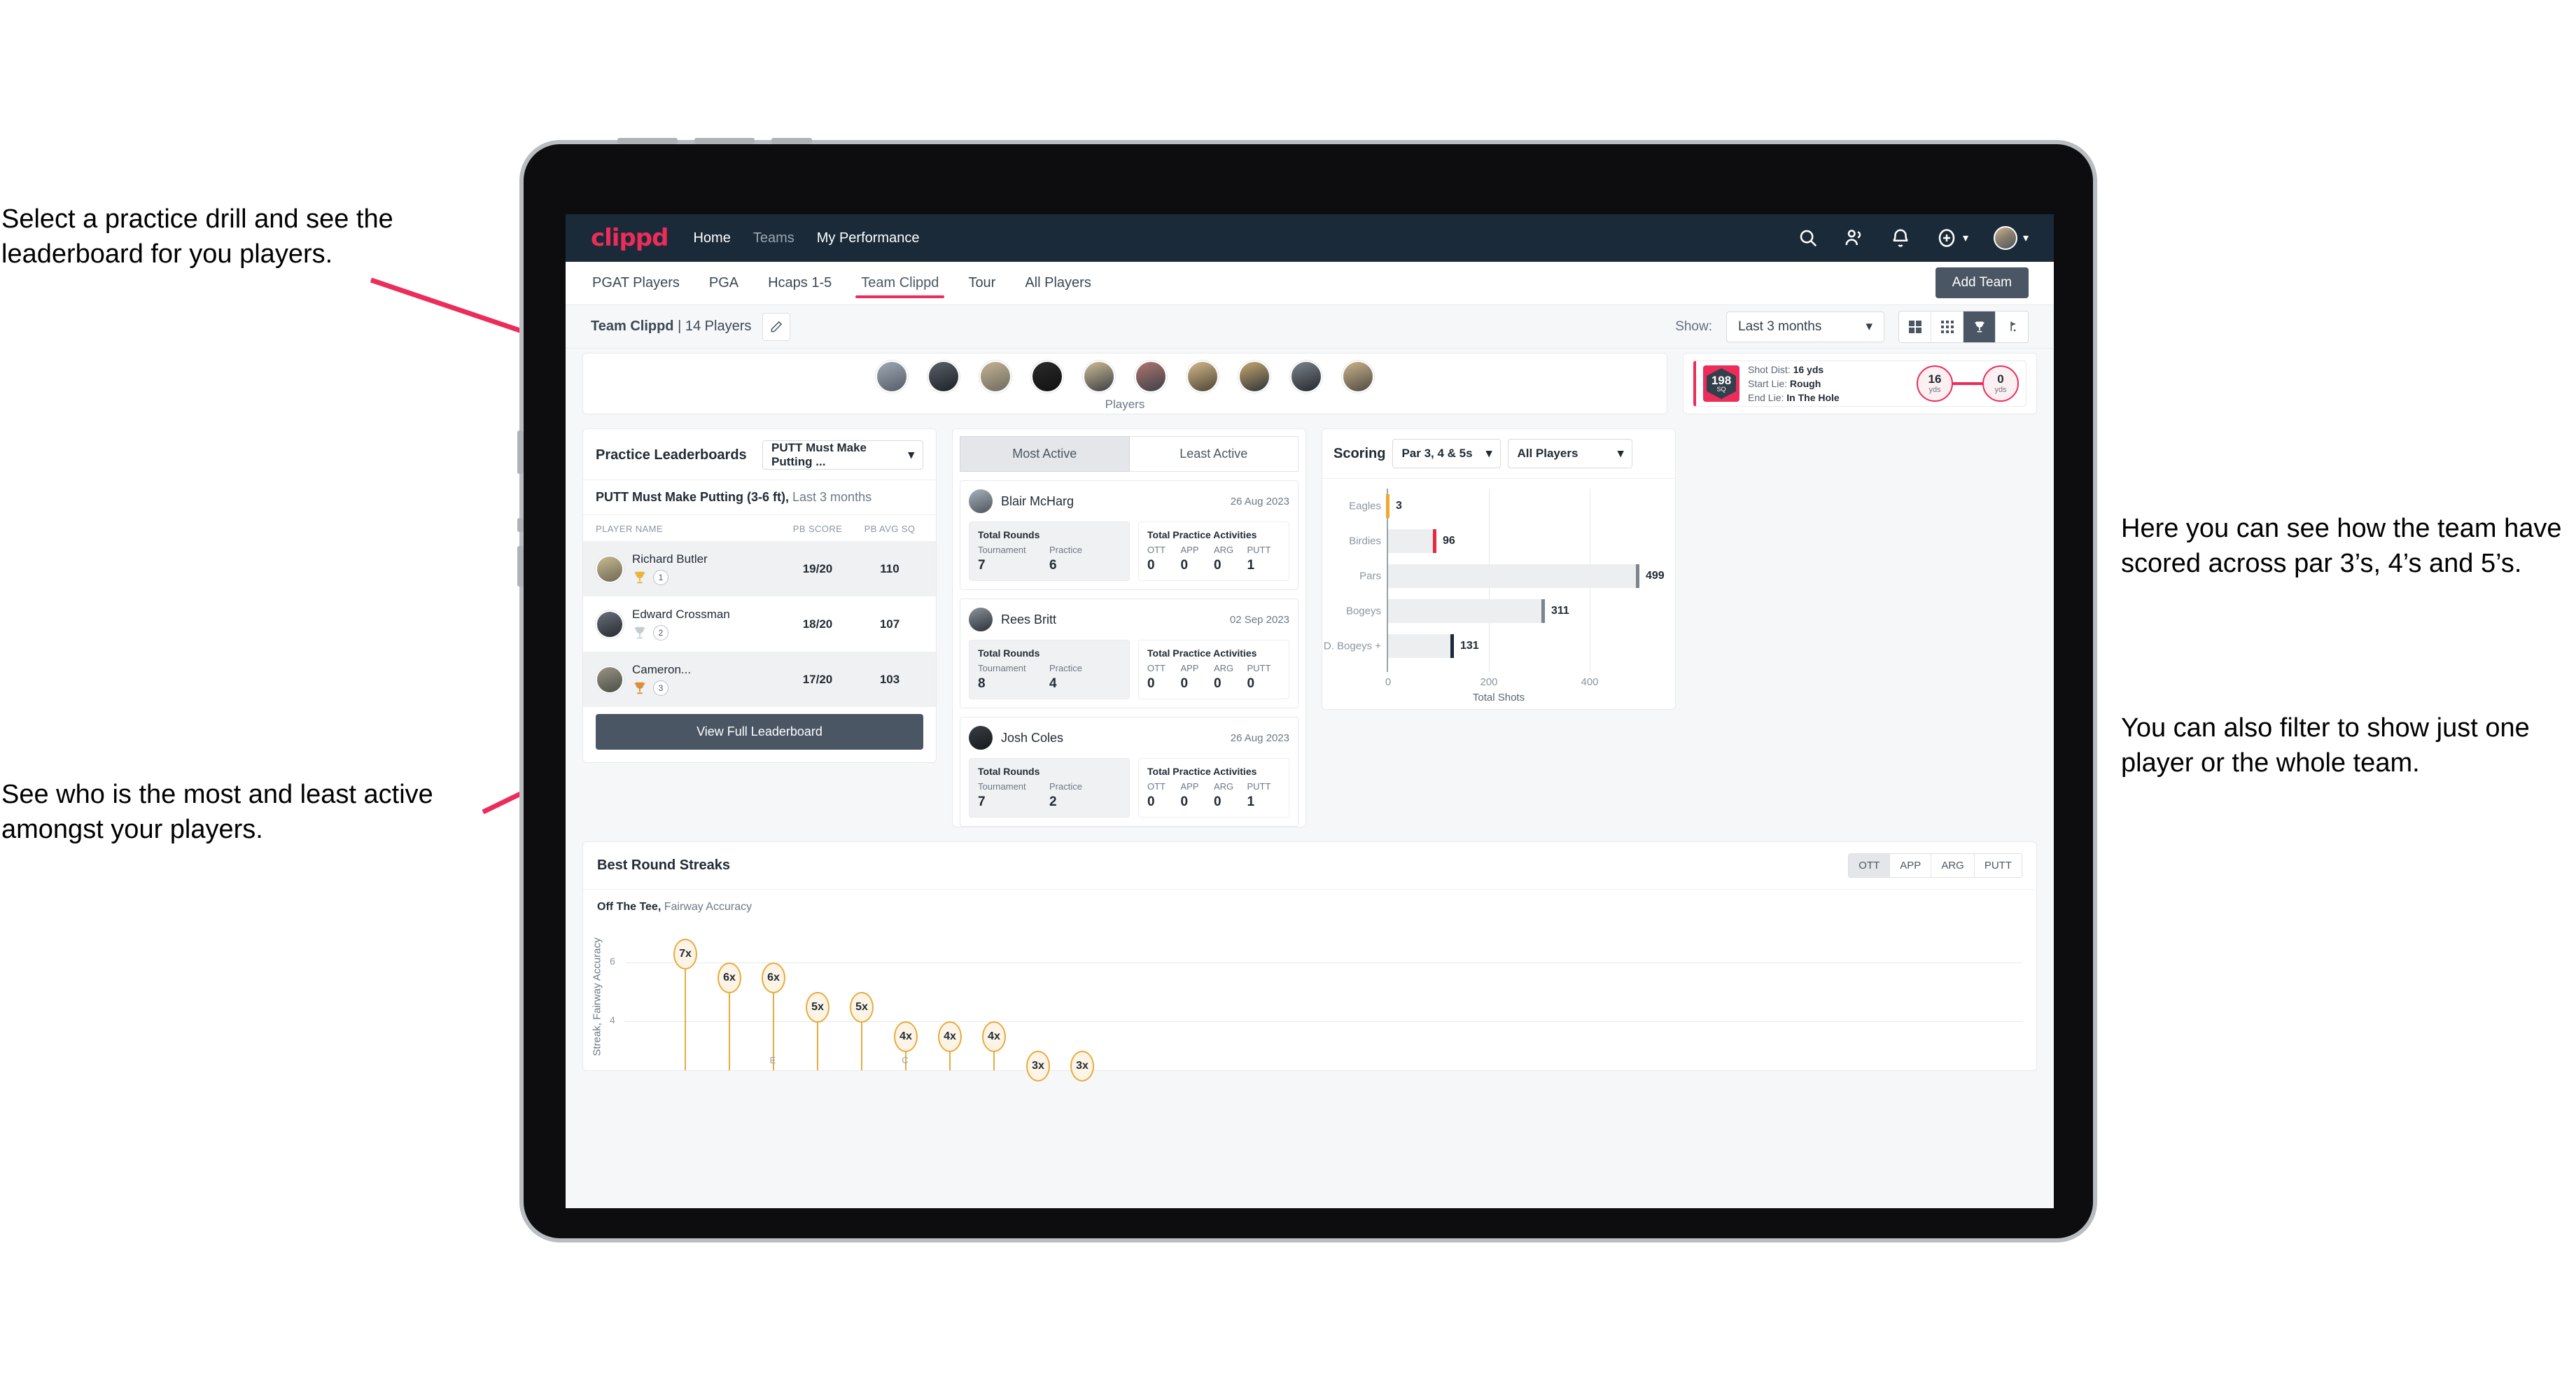 The image size is (2576, 1386). What do you see at coordinates (1402, 541) in the screenshot?
I see `bar-birdies: Birdies 96` at bounding box center [1402, 541].